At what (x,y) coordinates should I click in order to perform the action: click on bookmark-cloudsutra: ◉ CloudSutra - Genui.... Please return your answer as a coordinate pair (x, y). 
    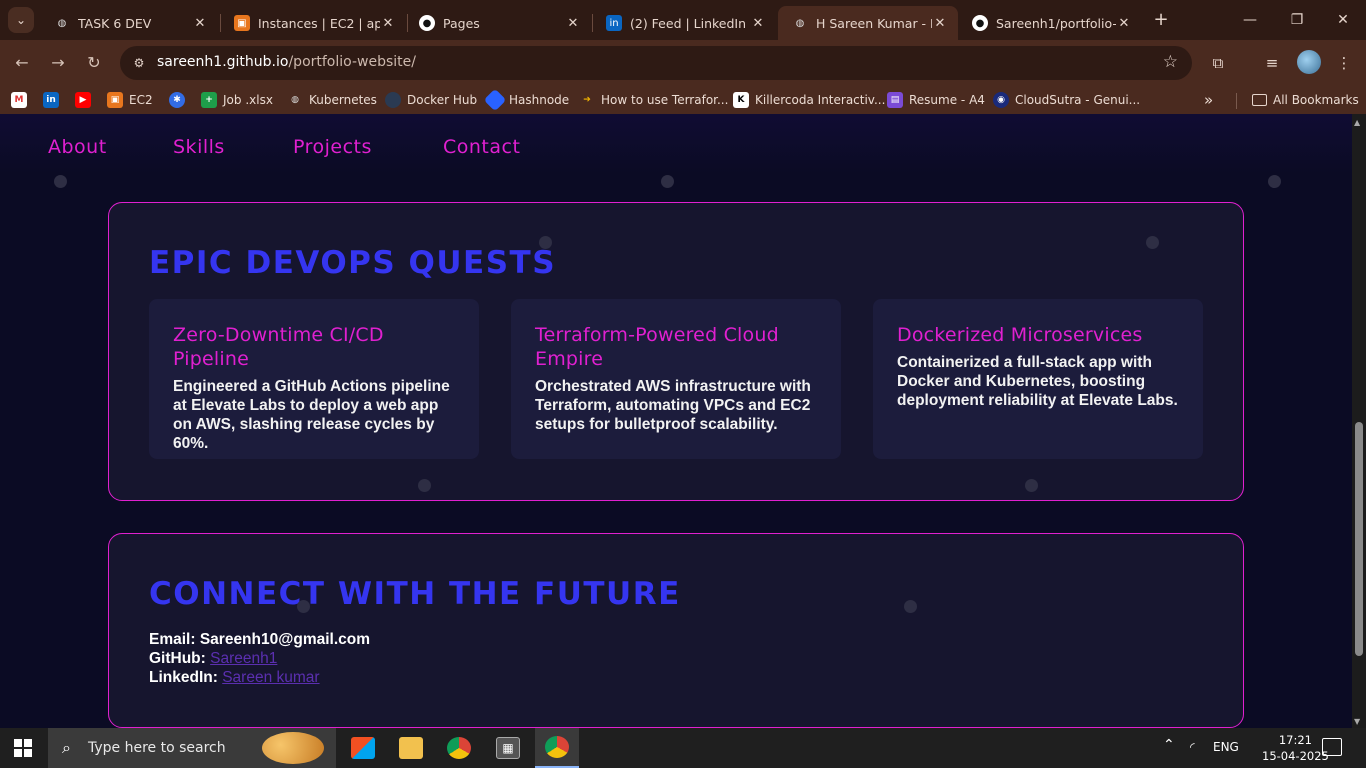
    Looking at the image, I should click on (1066, 100).